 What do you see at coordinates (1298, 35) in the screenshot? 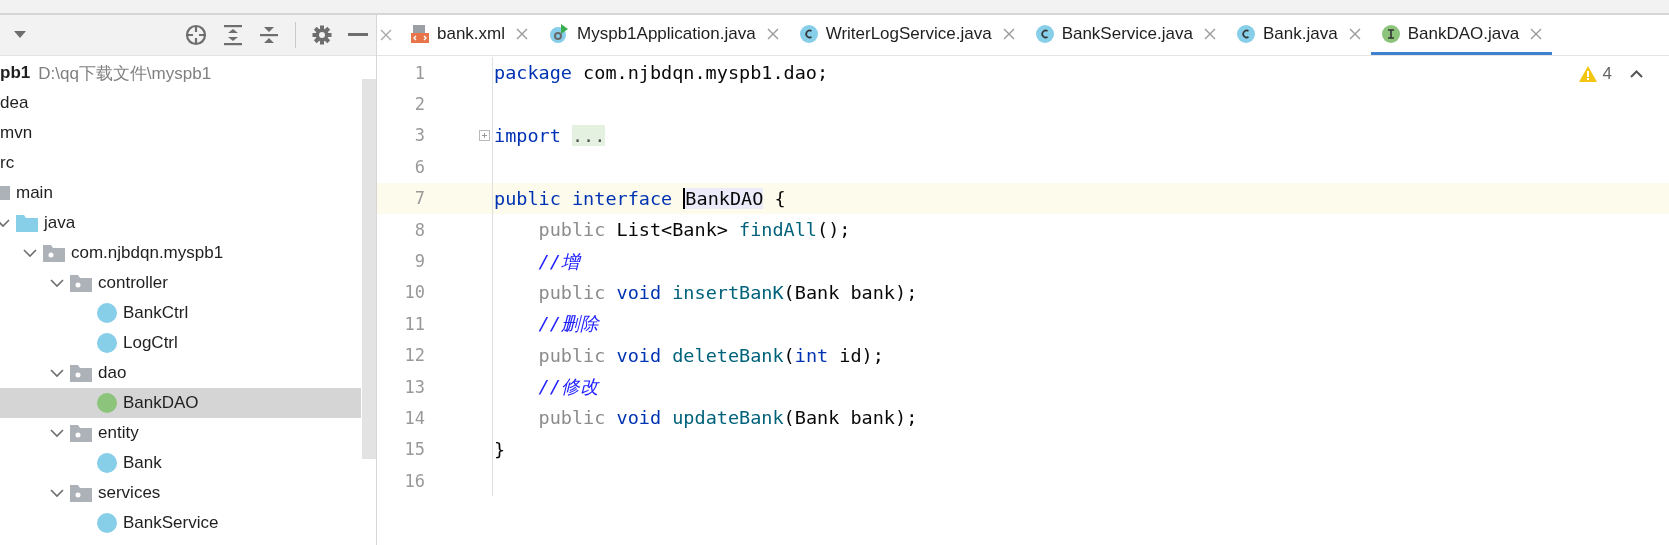
I see `editor-tab: Bank.java` at bounding box center [1298, 35].